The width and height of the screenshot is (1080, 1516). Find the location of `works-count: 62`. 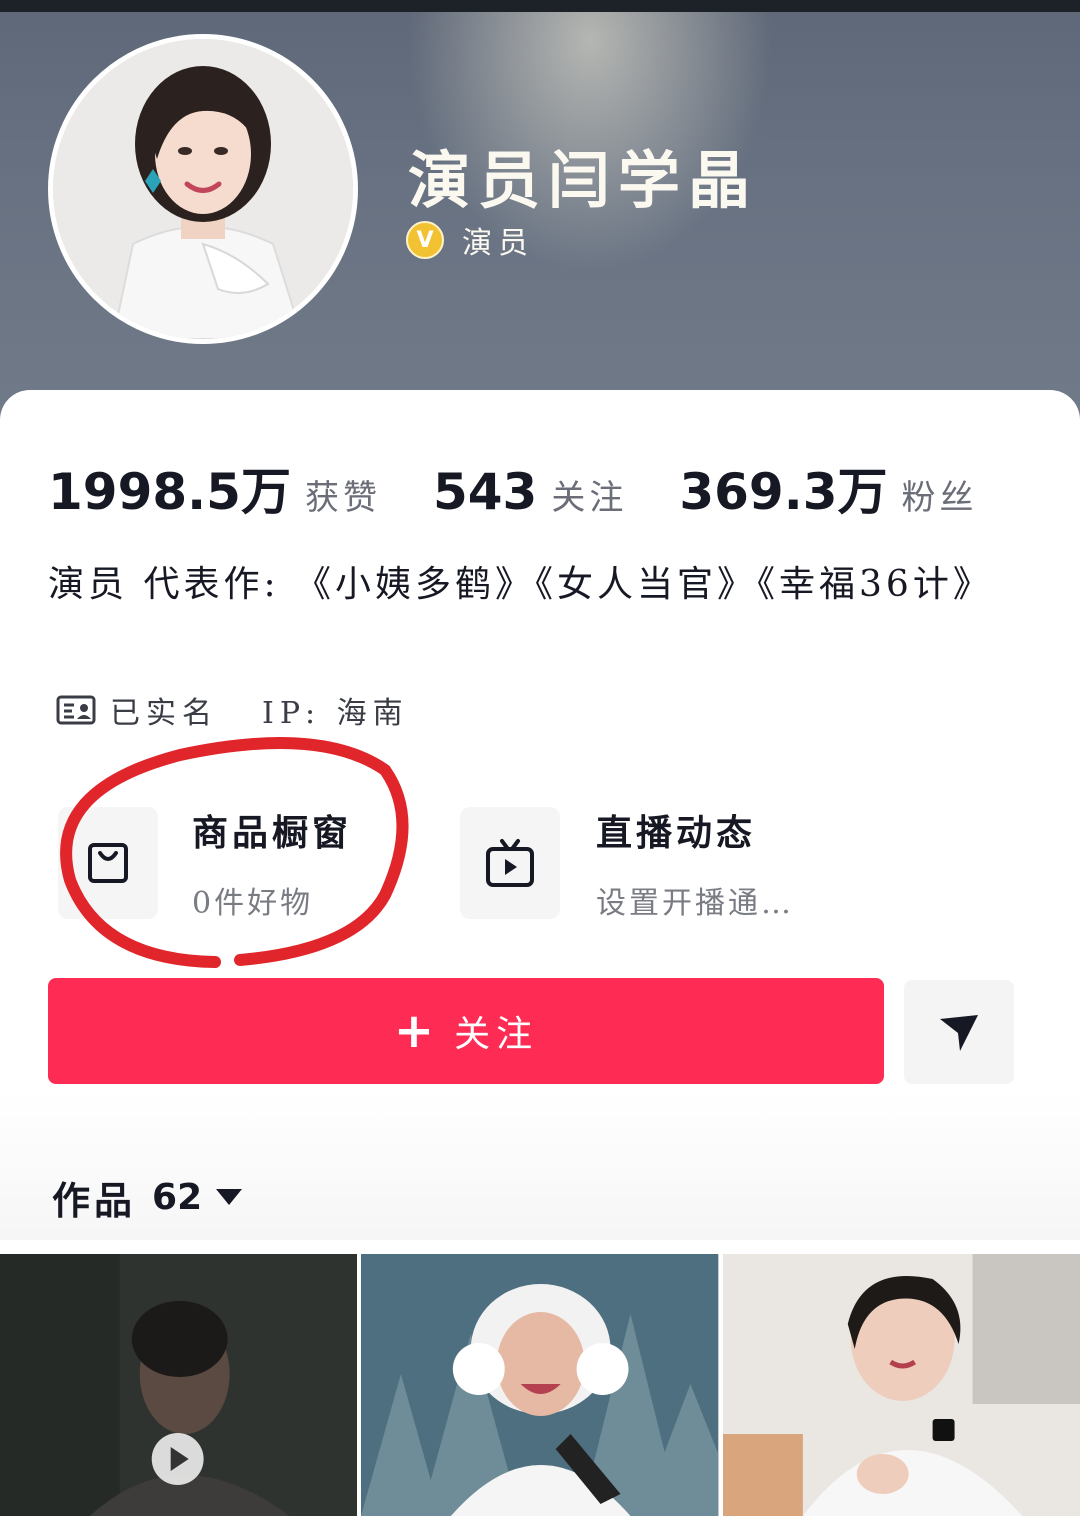

works-count: 62 is located at coordinates (177, 1197).